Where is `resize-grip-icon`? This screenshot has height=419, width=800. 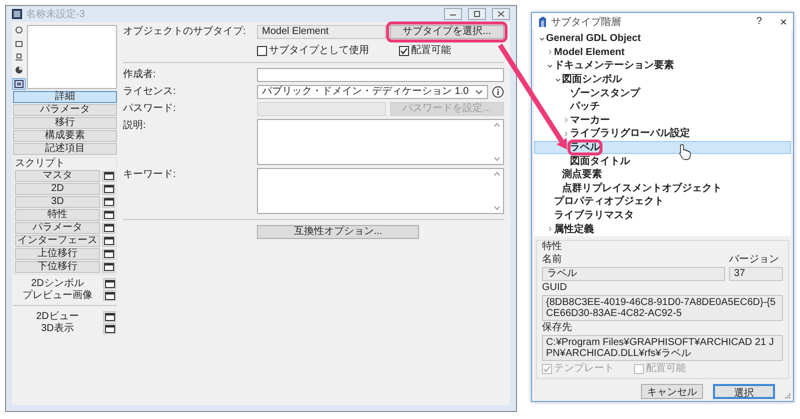
resize-grip-icon is located at coordinates (788, 396).